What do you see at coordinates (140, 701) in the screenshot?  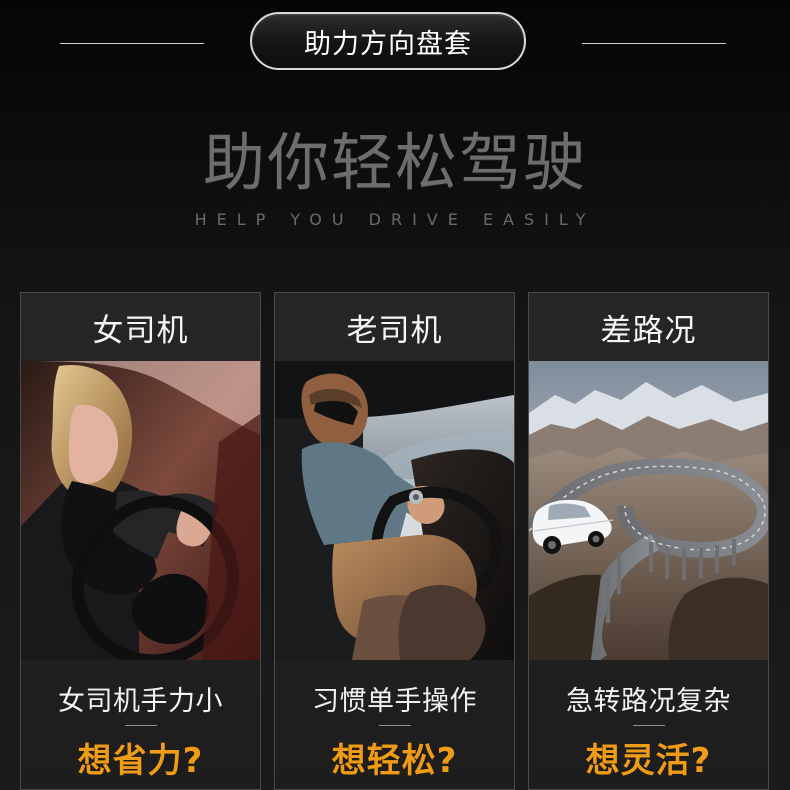 I see `card-subtitle: 女司机手力小` at bounding box center [140, 701].